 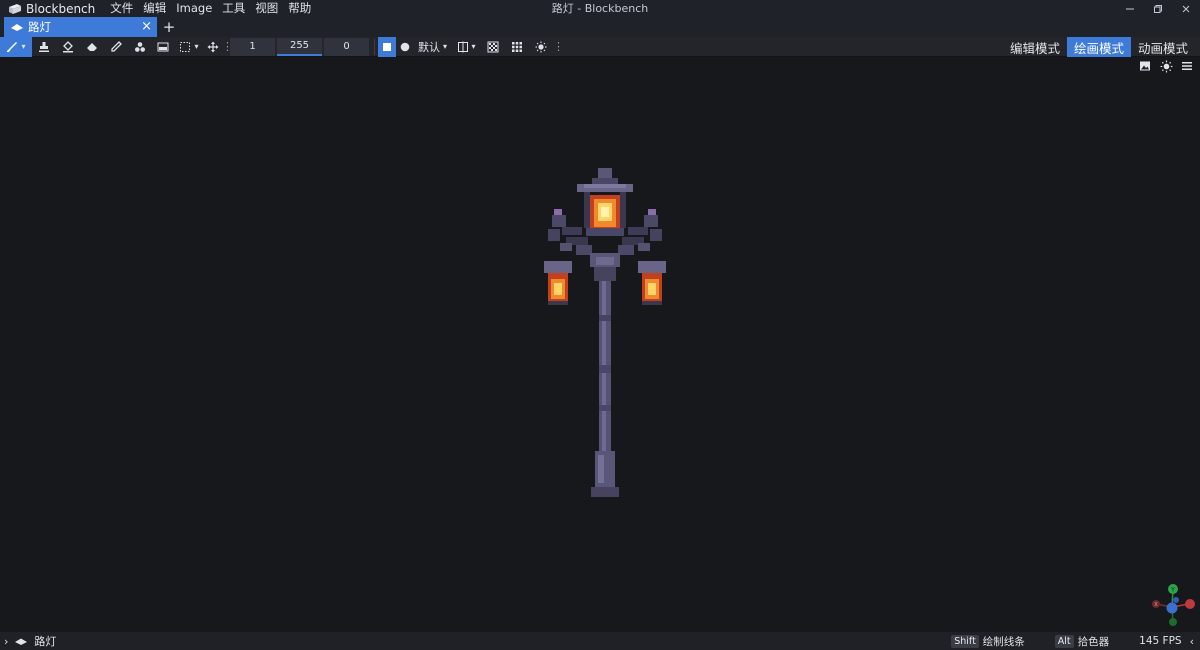 I want to click on fill-bucket-icon, so click(x=68, y=46).